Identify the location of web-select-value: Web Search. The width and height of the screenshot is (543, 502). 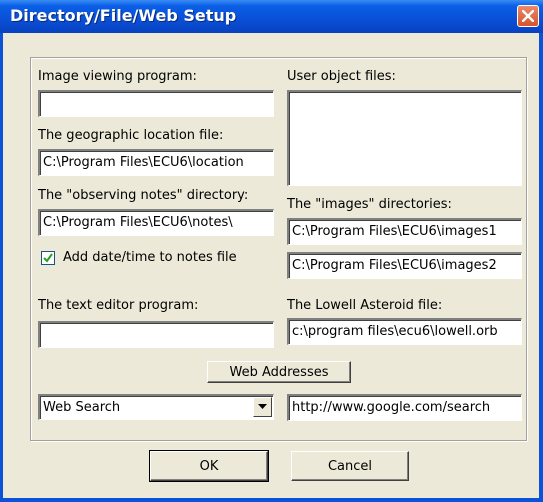
(82, 407).